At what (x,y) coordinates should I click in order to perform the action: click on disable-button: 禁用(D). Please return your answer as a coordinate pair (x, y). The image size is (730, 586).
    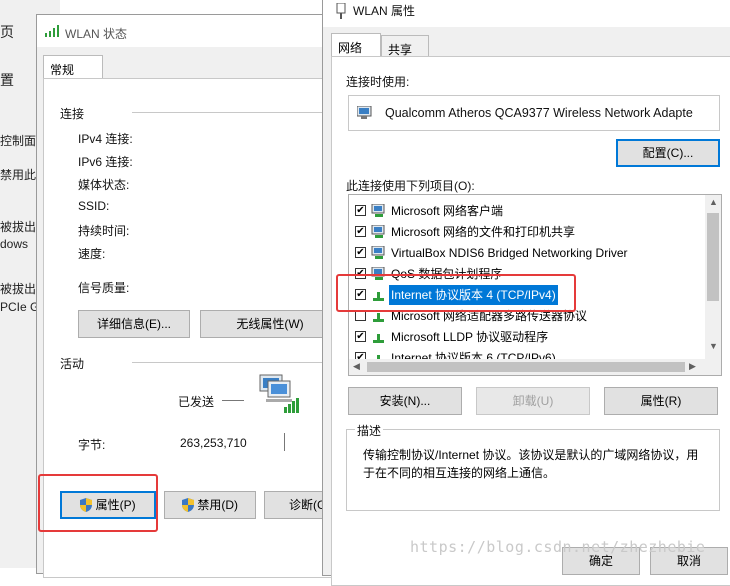
    Looking at the image, I should click on (210, 505).